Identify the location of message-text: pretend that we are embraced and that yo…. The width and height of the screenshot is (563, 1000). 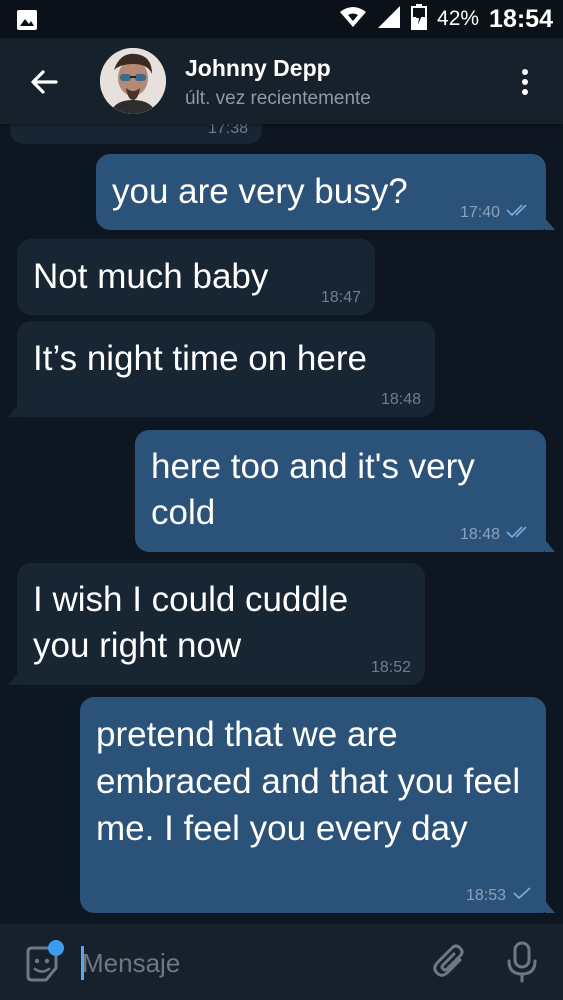
(308, 781).